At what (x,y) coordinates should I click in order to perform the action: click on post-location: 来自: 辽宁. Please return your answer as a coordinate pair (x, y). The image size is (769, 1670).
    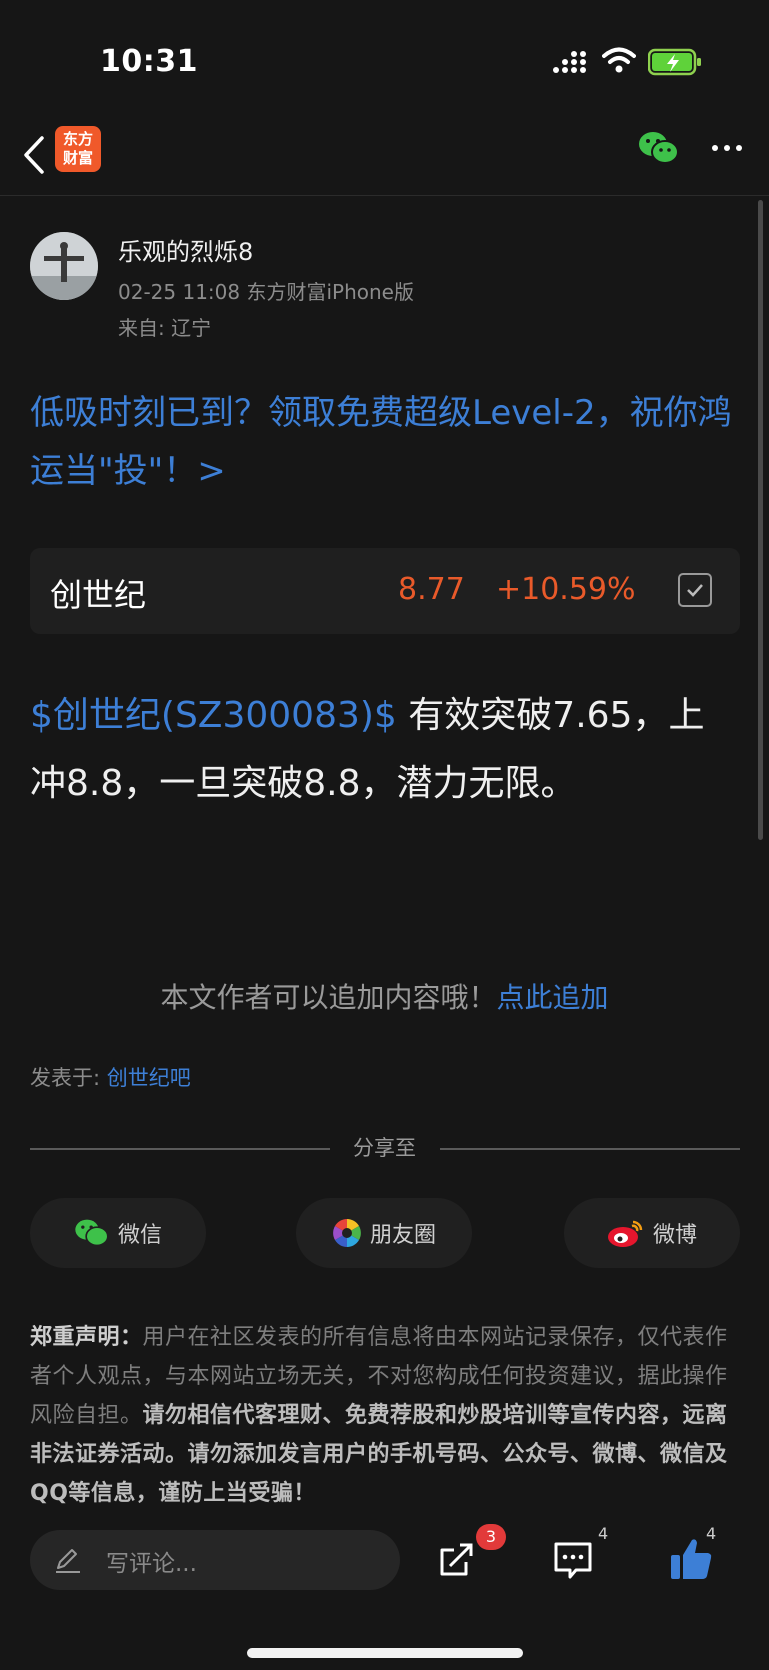
    Looking at the image, I should click on (165, 328).